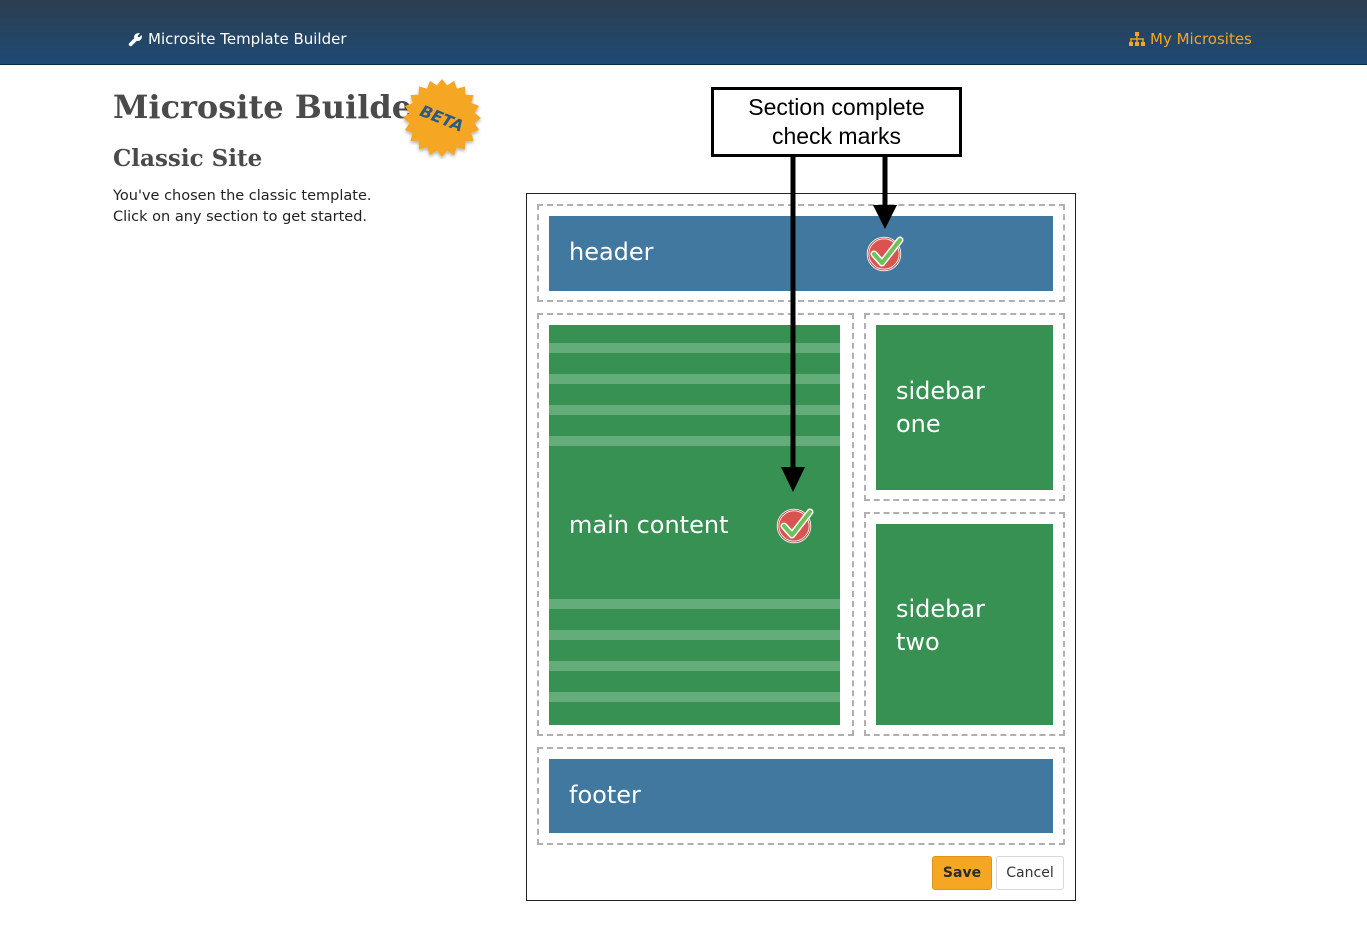 This screenshot has width=1367, height=931. What do you see at coordinates (1030, 873) in the screenshot?
I see `cancel-button: Cancel` at bounding box center [1030, 873].